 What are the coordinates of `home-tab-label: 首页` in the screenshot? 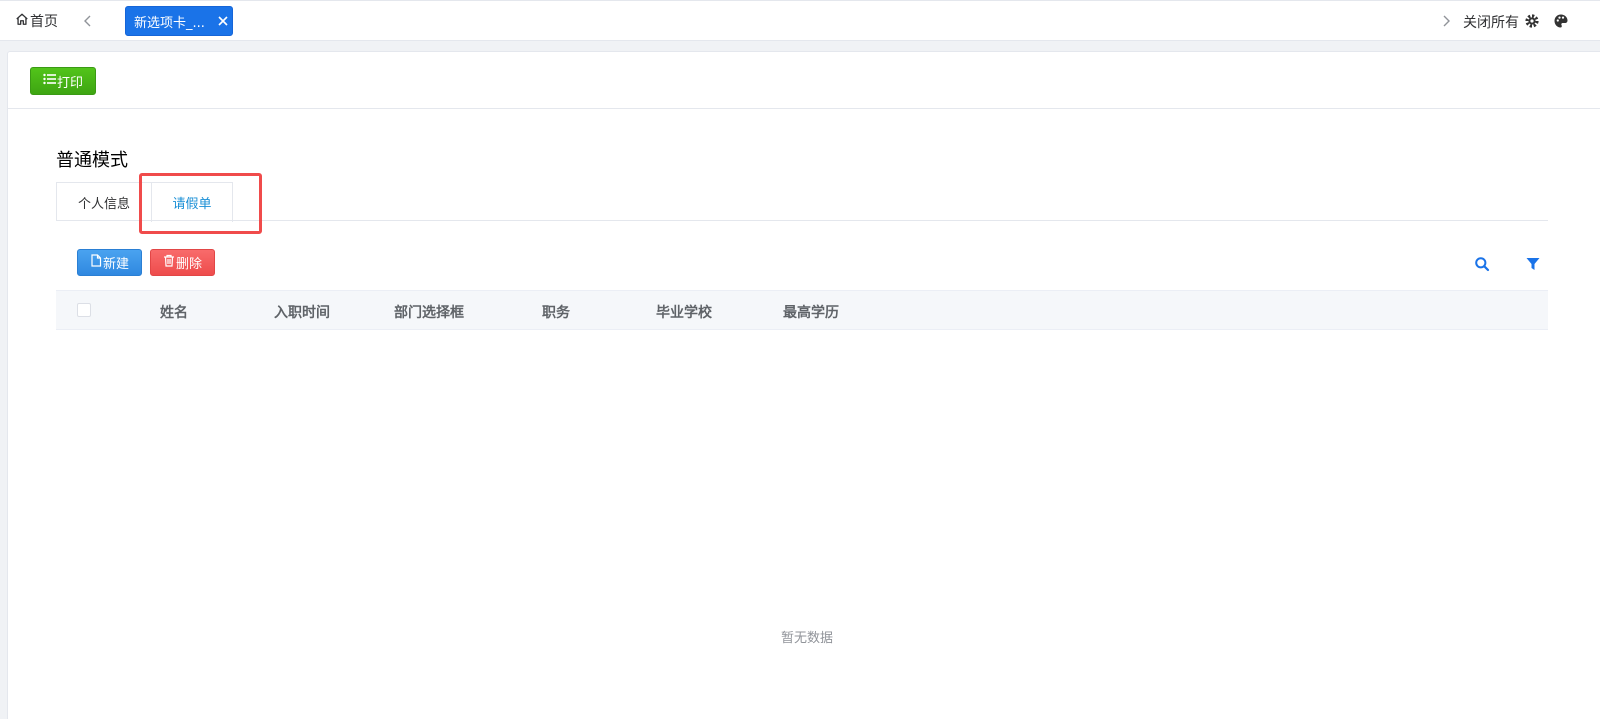 It's located at (44, 22).